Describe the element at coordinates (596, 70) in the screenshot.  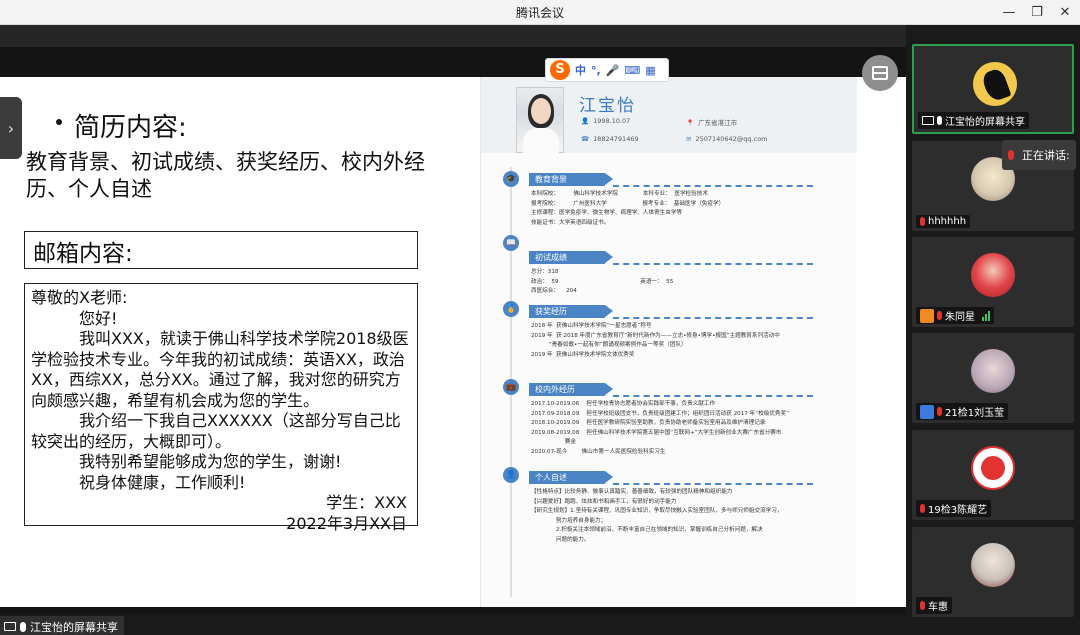
I see `ime-punctuation-toggle: °,` at that location.